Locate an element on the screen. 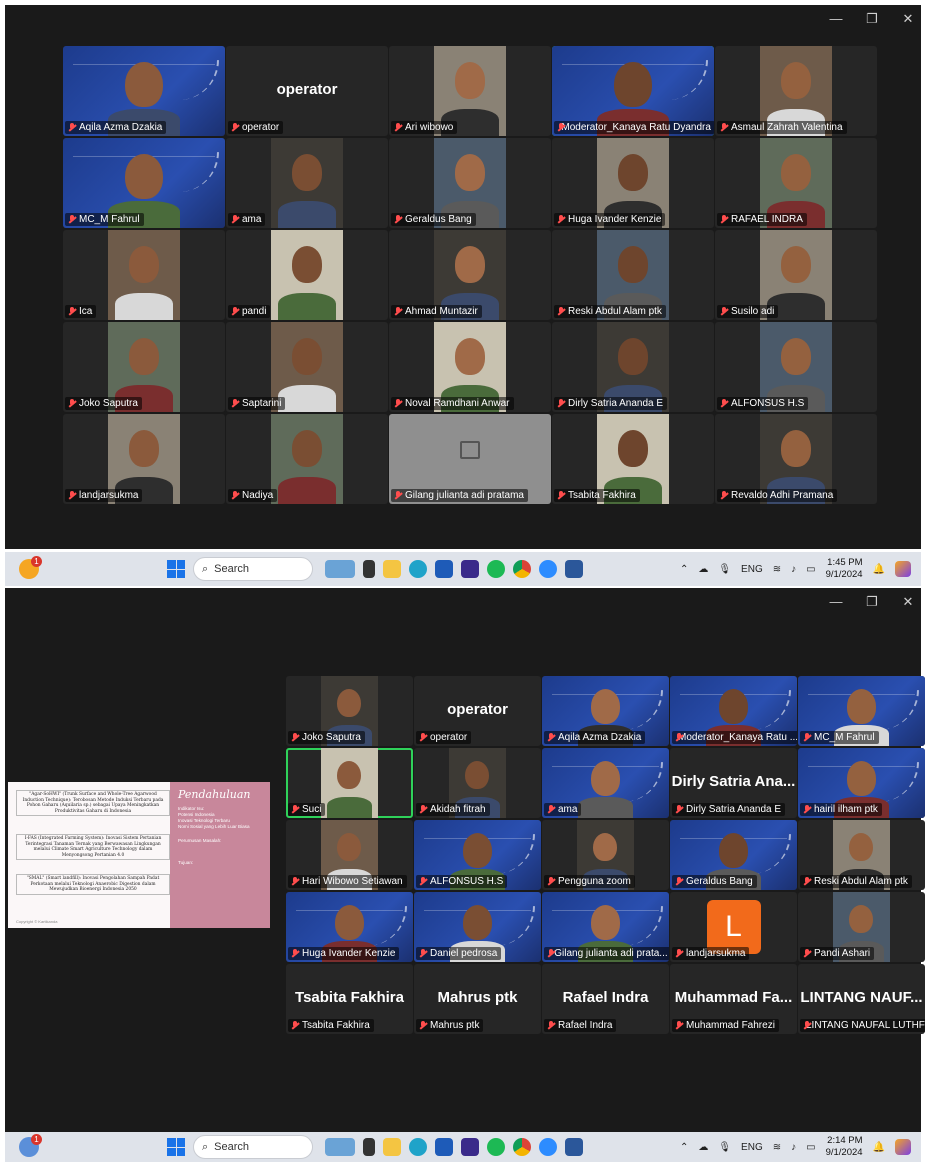 This screenshot has width=926, height=1162. participant-tile: Pengguna zoom is located at coordinates (605, 855).